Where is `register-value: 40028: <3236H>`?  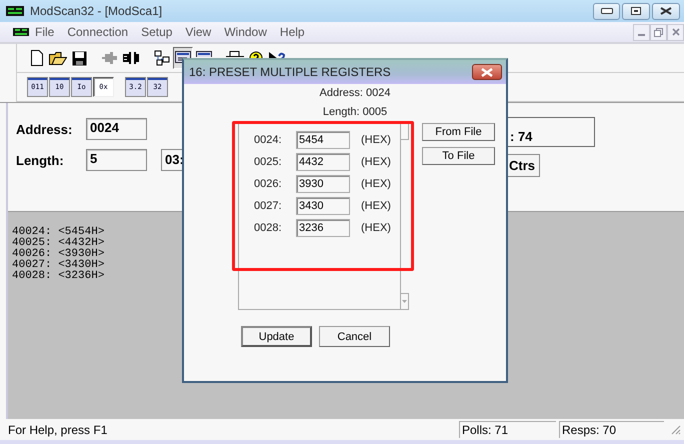
register-value: 40028: <3236H> is located at coordinates (58, 276).